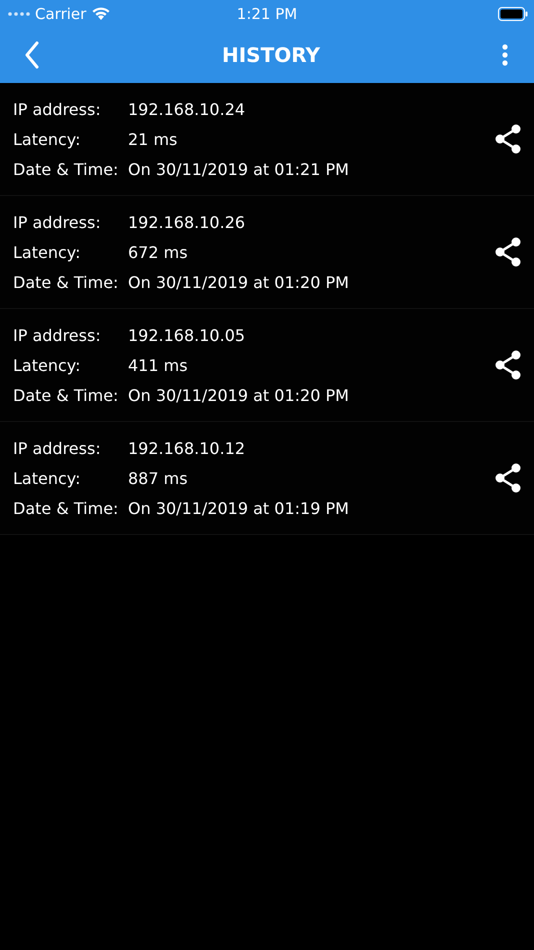  What do you see at coordinates (267, 13) in the screenshot?
I see `status-time: 1:21 PM` at bounding box center [267, 13].